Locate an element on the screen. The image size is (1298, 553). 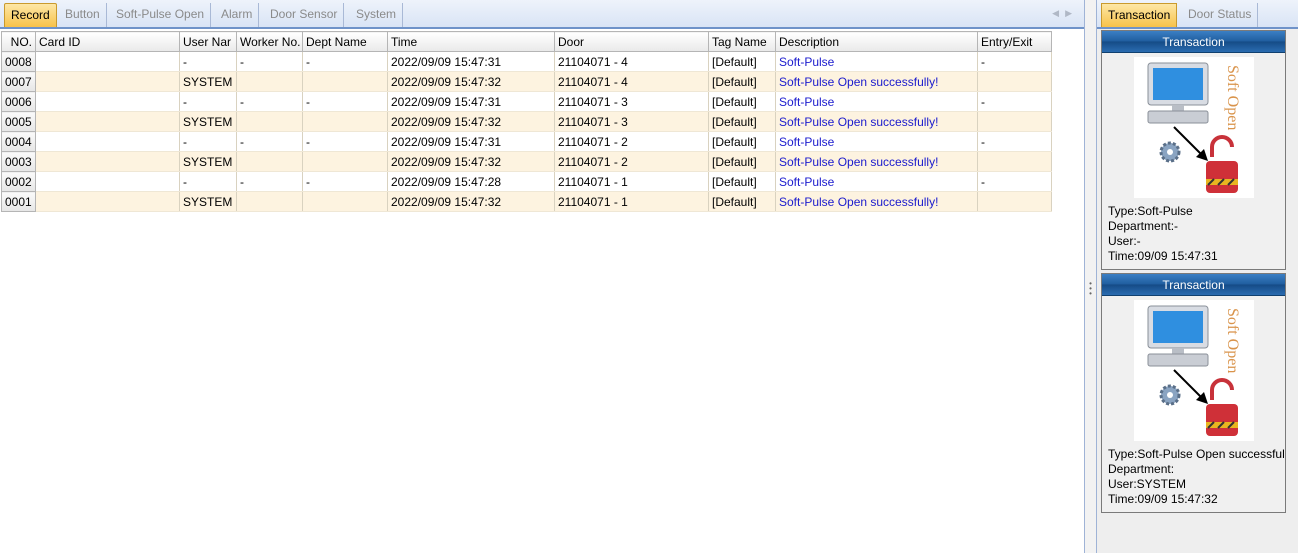
panel-splitter: • • • is located at coordinates (1090, 276).